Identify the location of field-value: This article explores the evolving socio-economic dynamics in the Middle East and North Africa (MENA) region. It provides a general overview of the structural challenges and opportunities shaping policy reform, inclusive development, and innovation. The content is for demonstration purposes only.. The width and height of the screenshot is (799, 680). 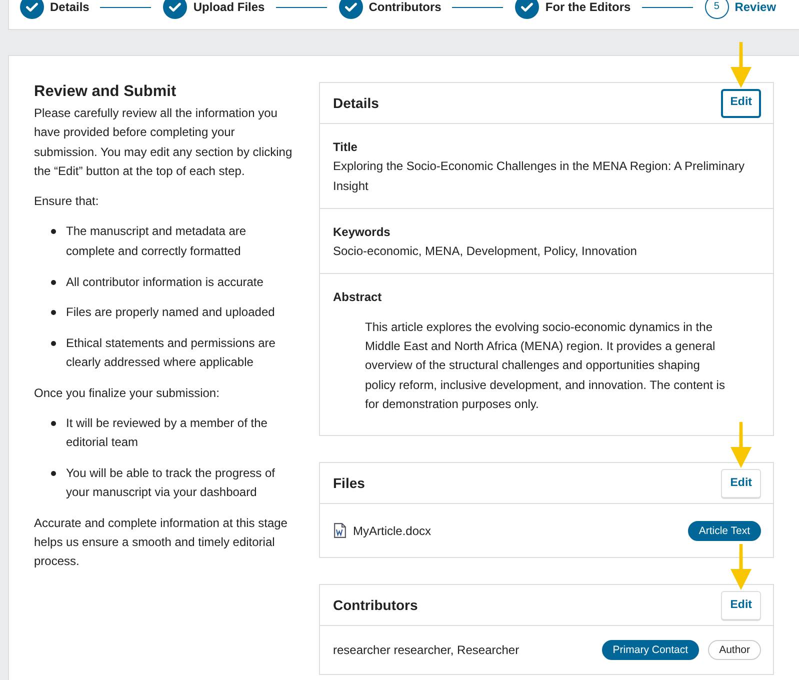
(545, 365).